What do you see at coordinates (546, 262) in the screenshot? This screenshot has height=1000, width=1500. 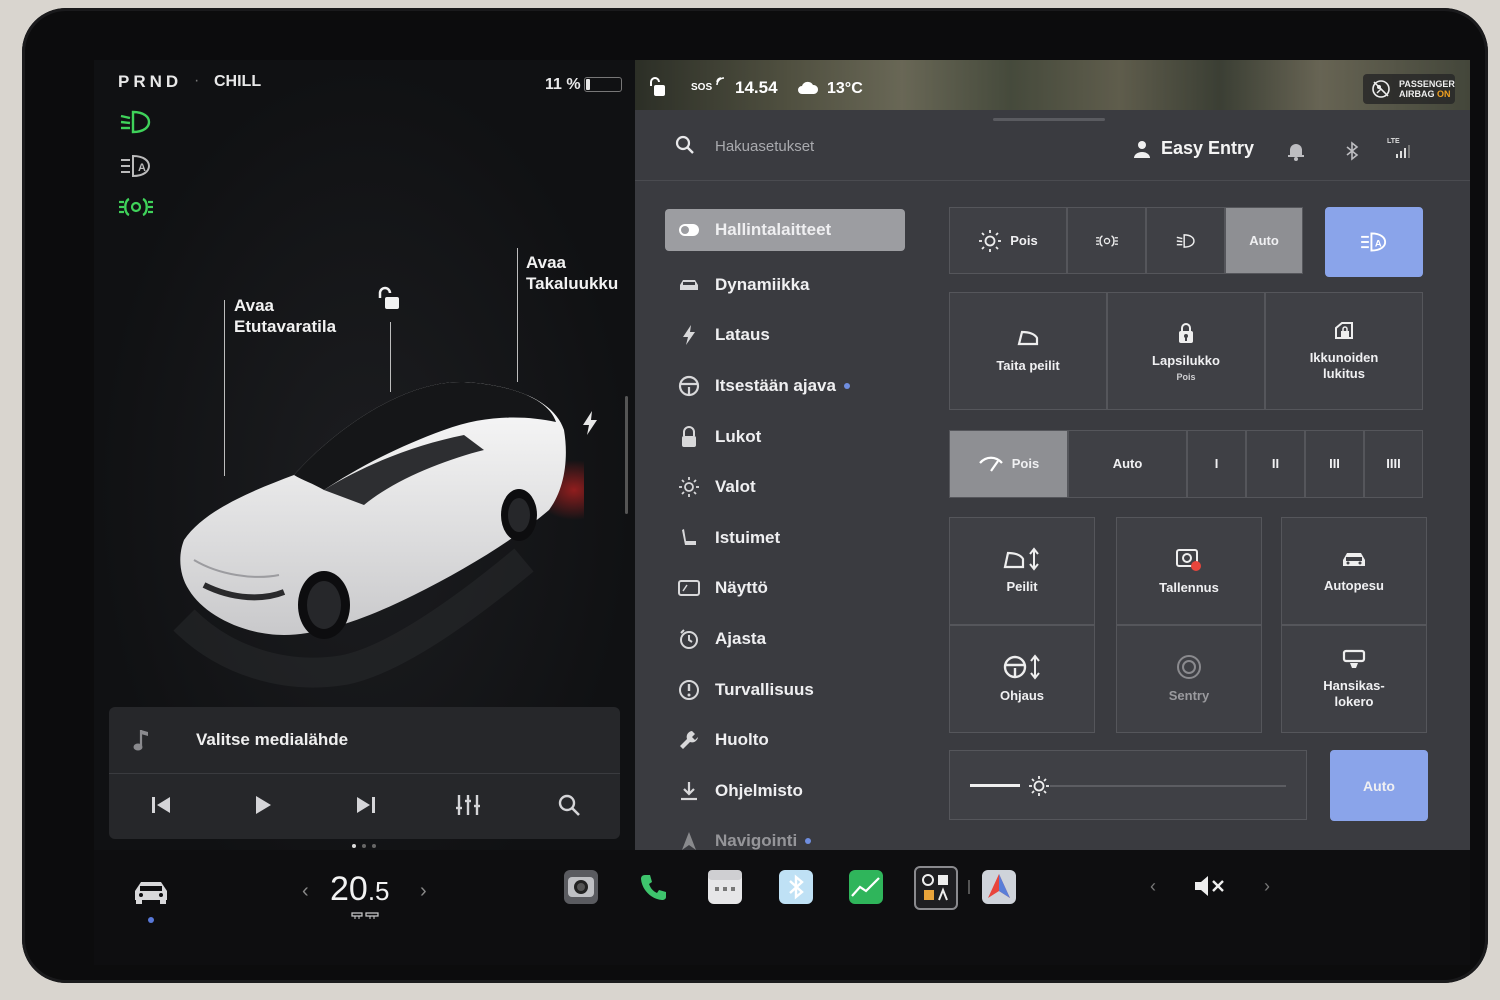 I see `open-trunk-line-1: Avaa` at bounding box center [546, 262].